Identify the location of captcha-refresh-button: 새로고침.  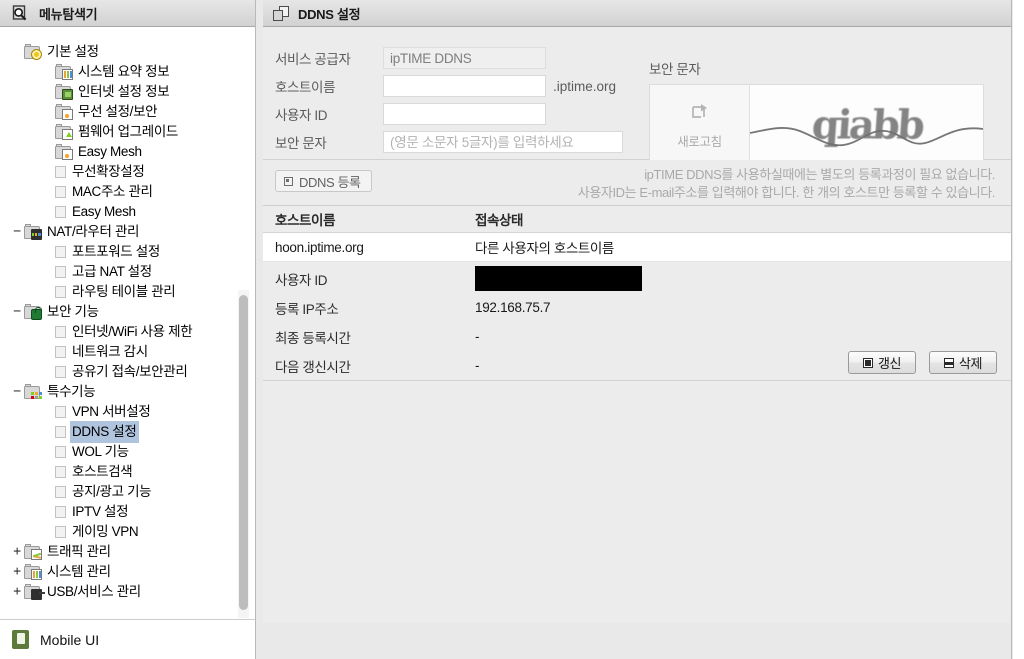
(700, 126).